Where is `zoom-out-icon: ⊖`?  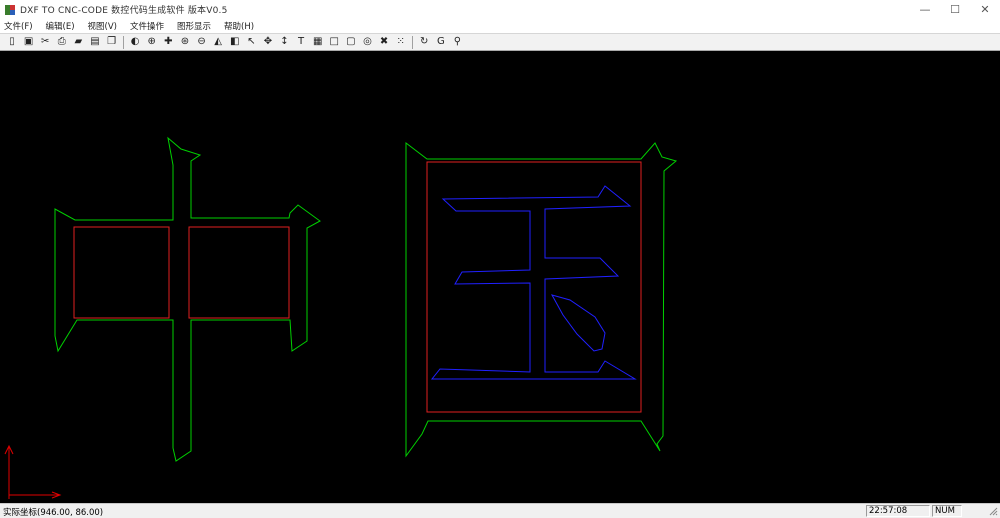
zoom-out-icon: ⊖ is located at coordinates (202, 42).